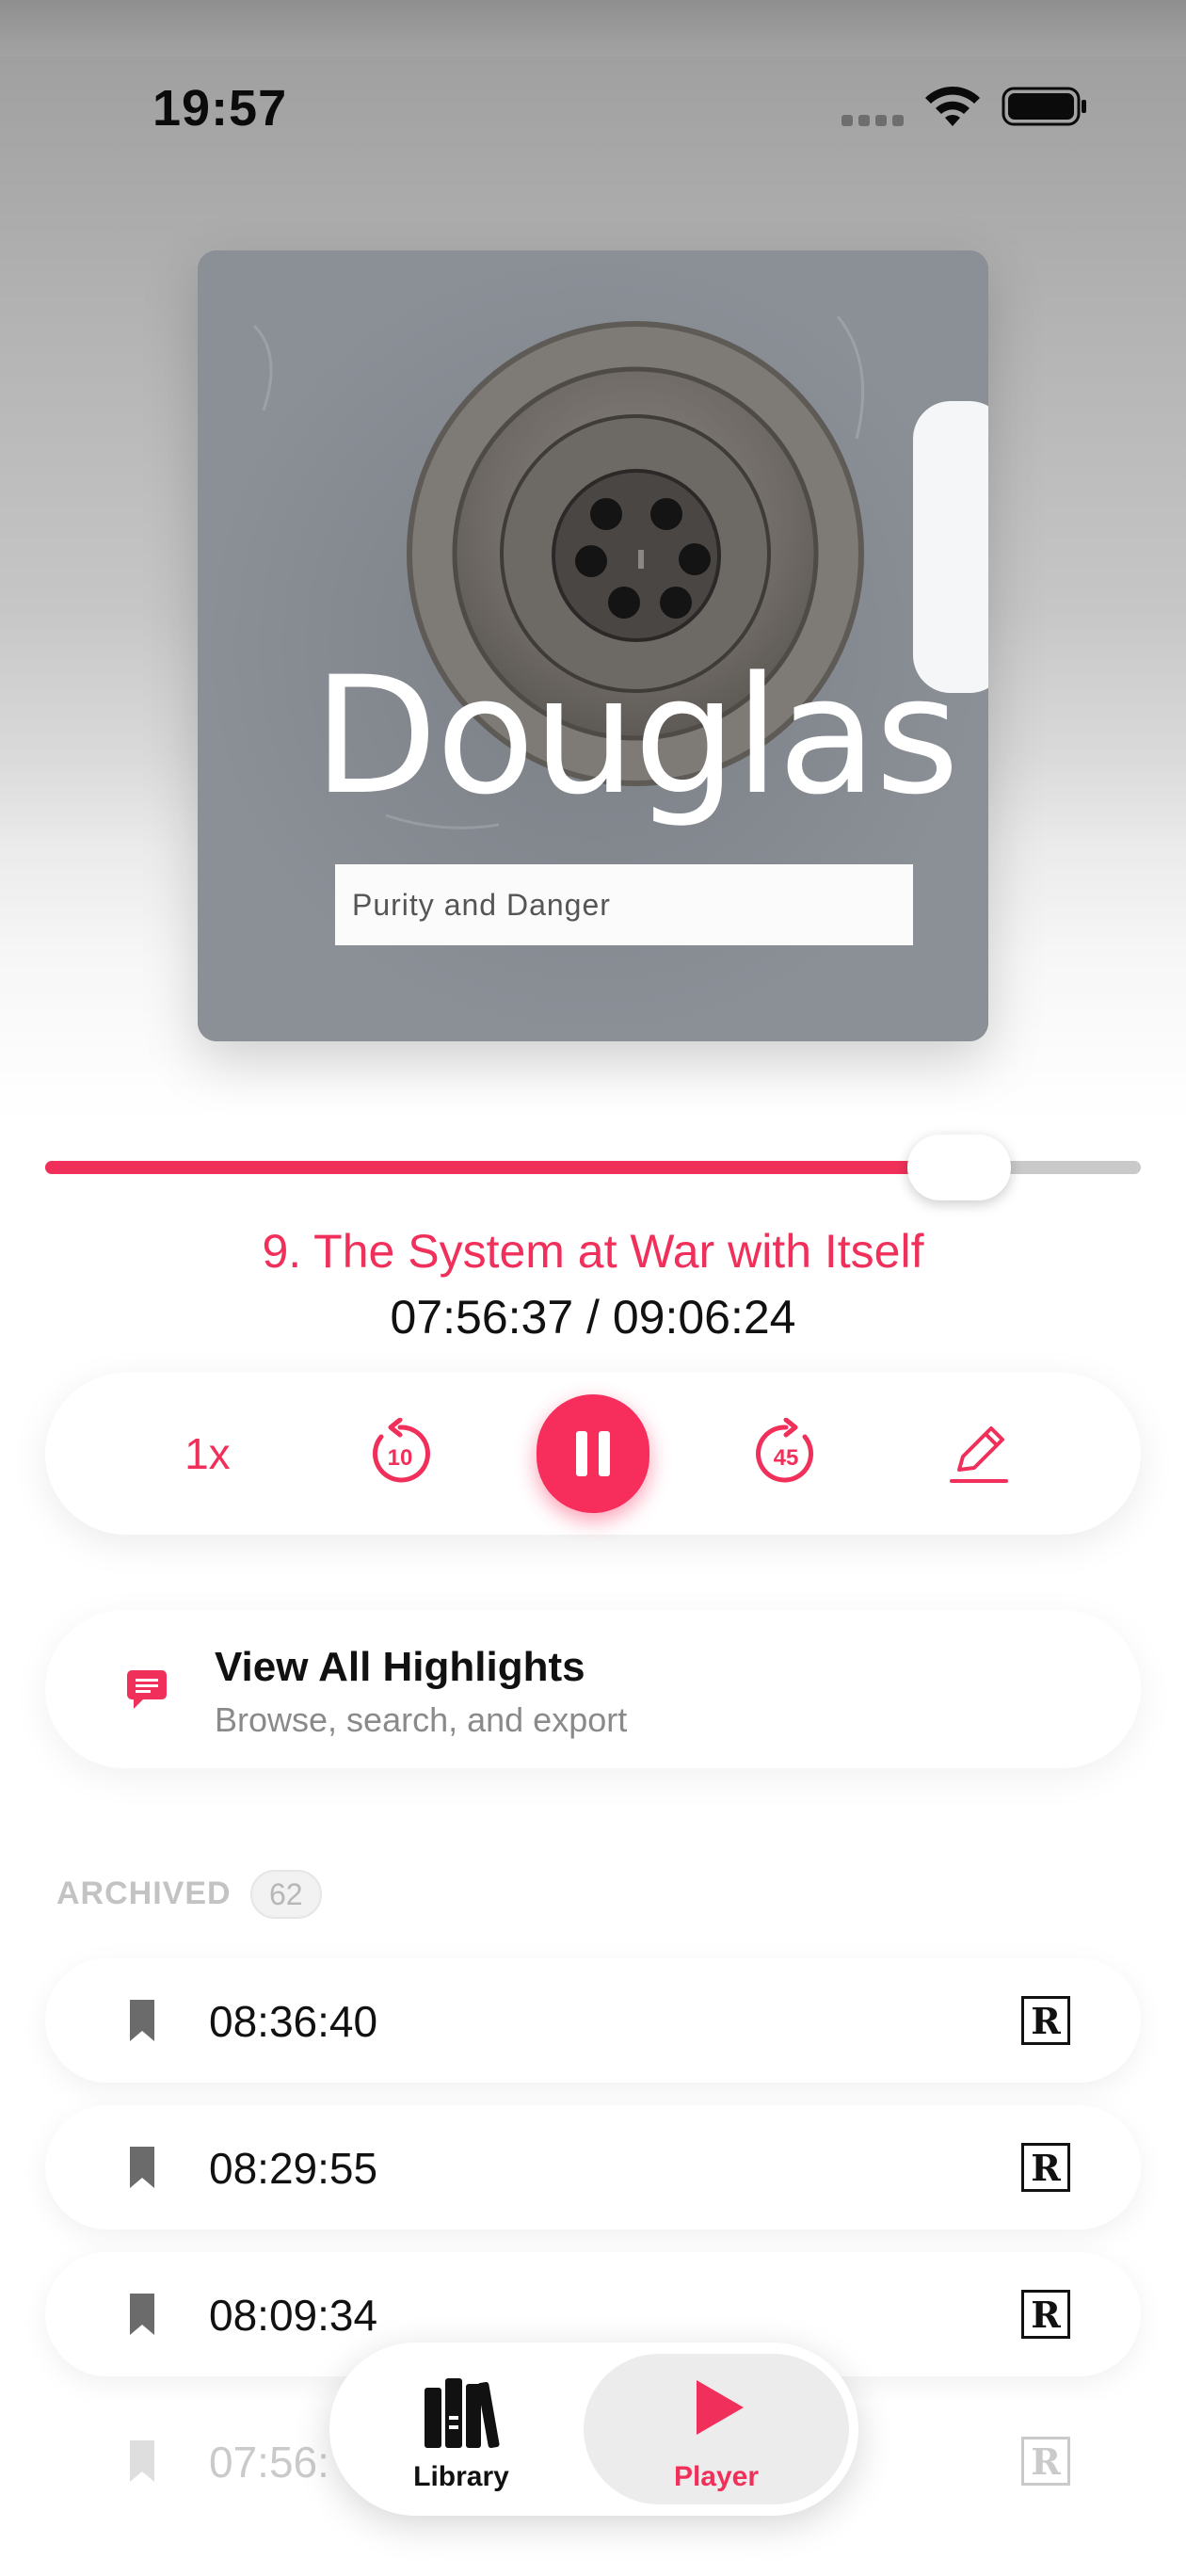 The width and height of the screenshot is (1186, 2576). I want to click on rewind-seconds-label: 10, so click(400, 1458).